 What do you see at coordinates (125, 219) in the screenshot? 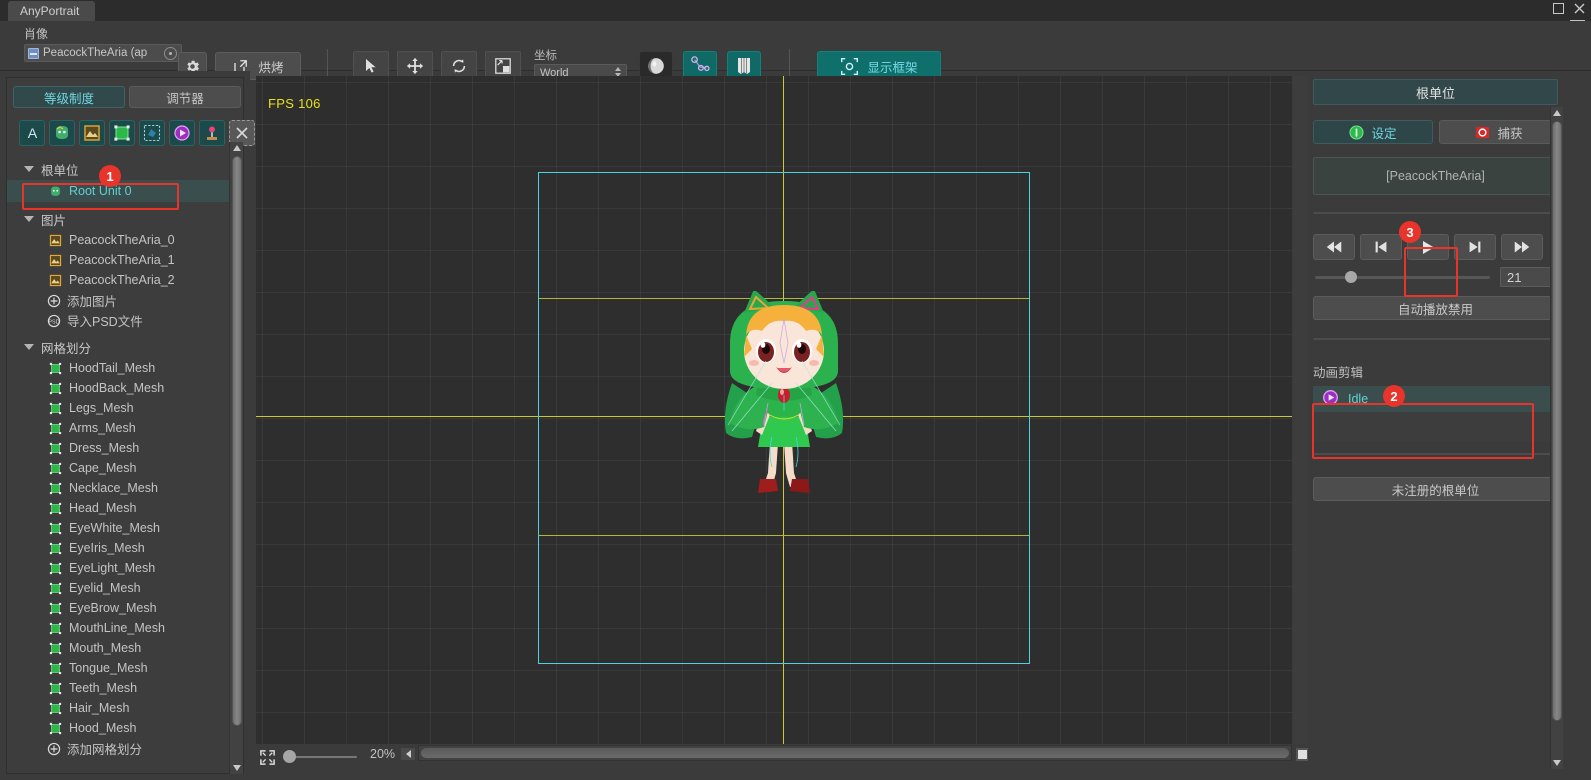
I see `tree-group-images: 图片` at bounding box center [125, 219].